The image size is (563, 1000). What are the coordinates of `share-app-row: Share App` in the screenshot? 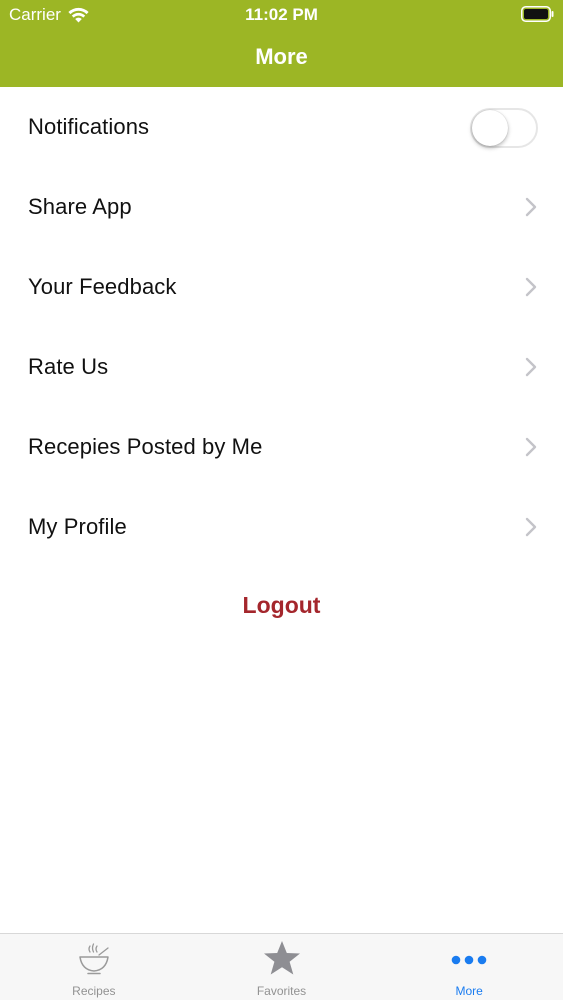 It's located at (281, 207).